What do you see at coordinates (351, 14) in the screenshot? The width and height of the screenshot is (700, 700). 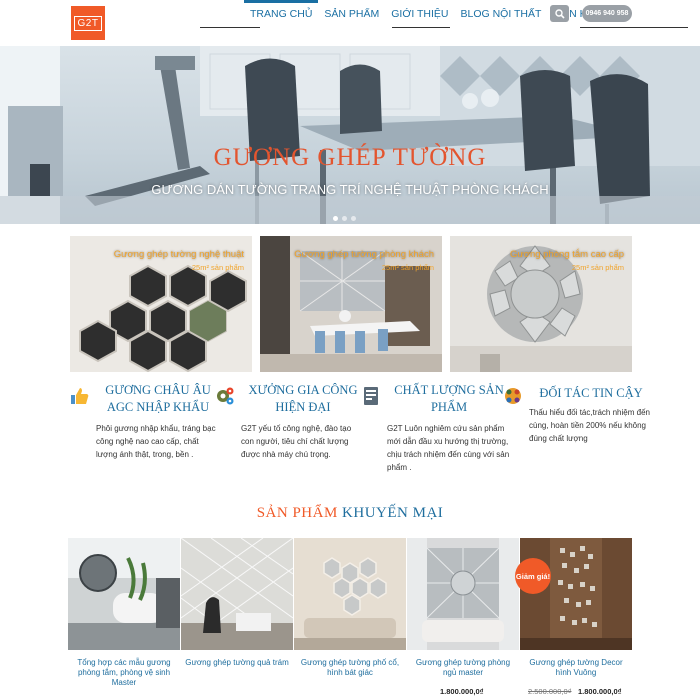 I see `nav-item-products: Sản phẩm` at bounding box center [351, 14].